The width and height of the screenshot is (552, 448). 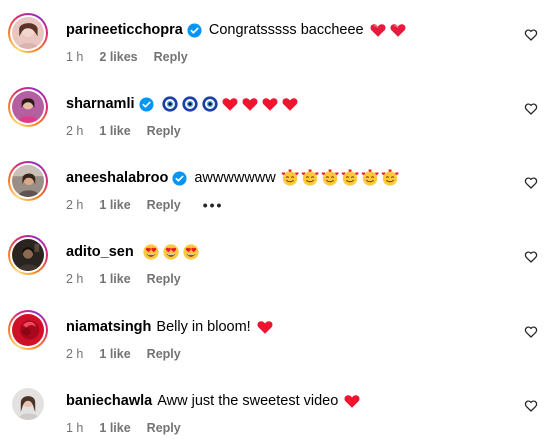 I want to click on comment-text: Aww just the sweetest video, so click(x=248, y=401).